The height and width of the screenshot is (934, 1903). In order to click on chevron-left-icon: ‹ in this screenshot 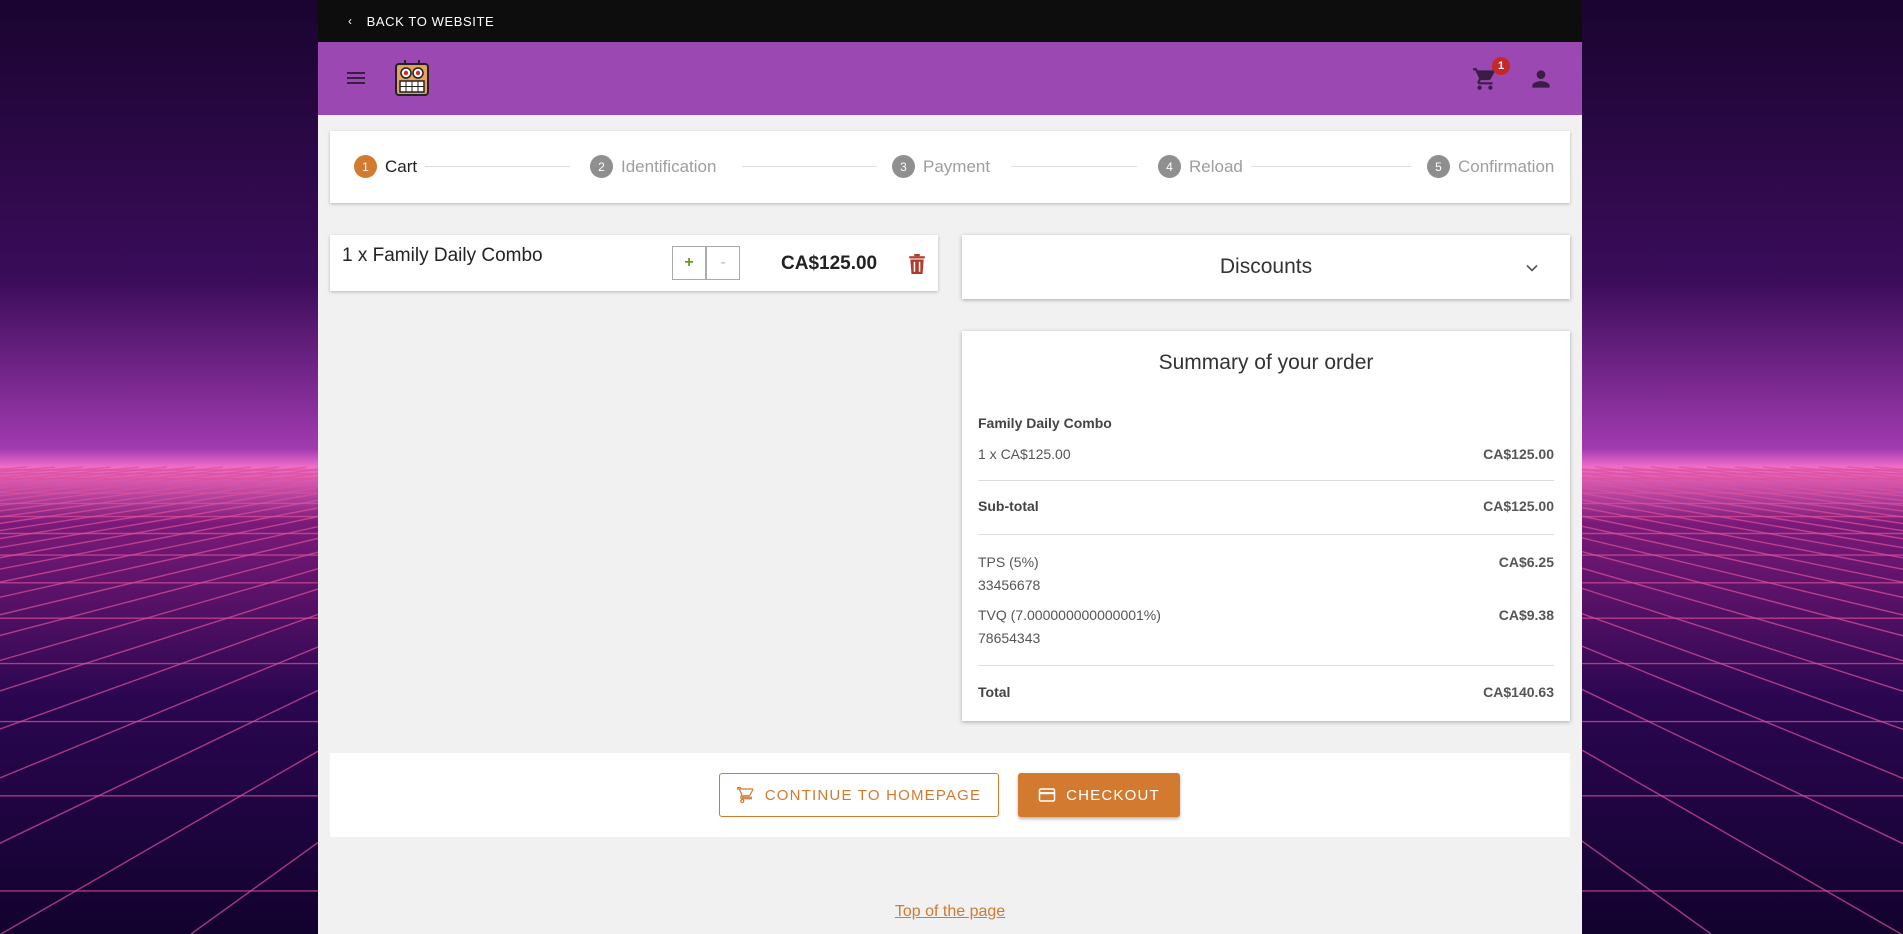, I will do `click(350, 21)`.